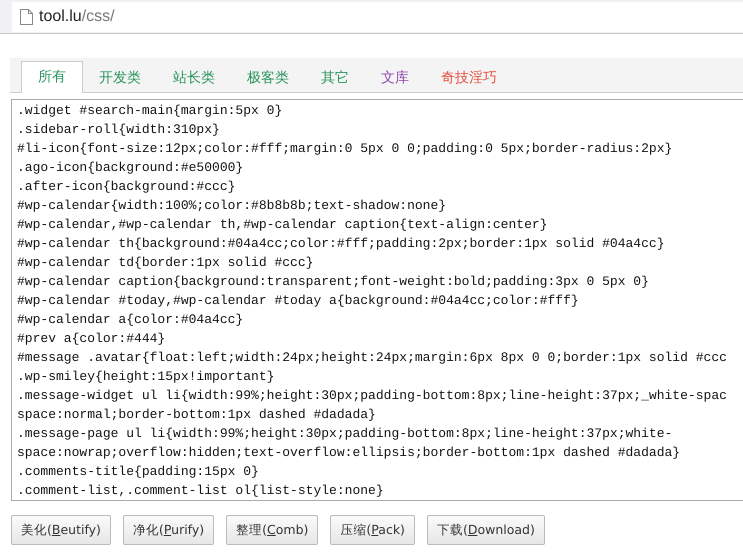 Image resolution: width=743 pixels, height=554 pixels. What do you see at coordinates (335, 77) in the screenshot?
I see `category-tab: 其它` at bounding box center [335, 77].